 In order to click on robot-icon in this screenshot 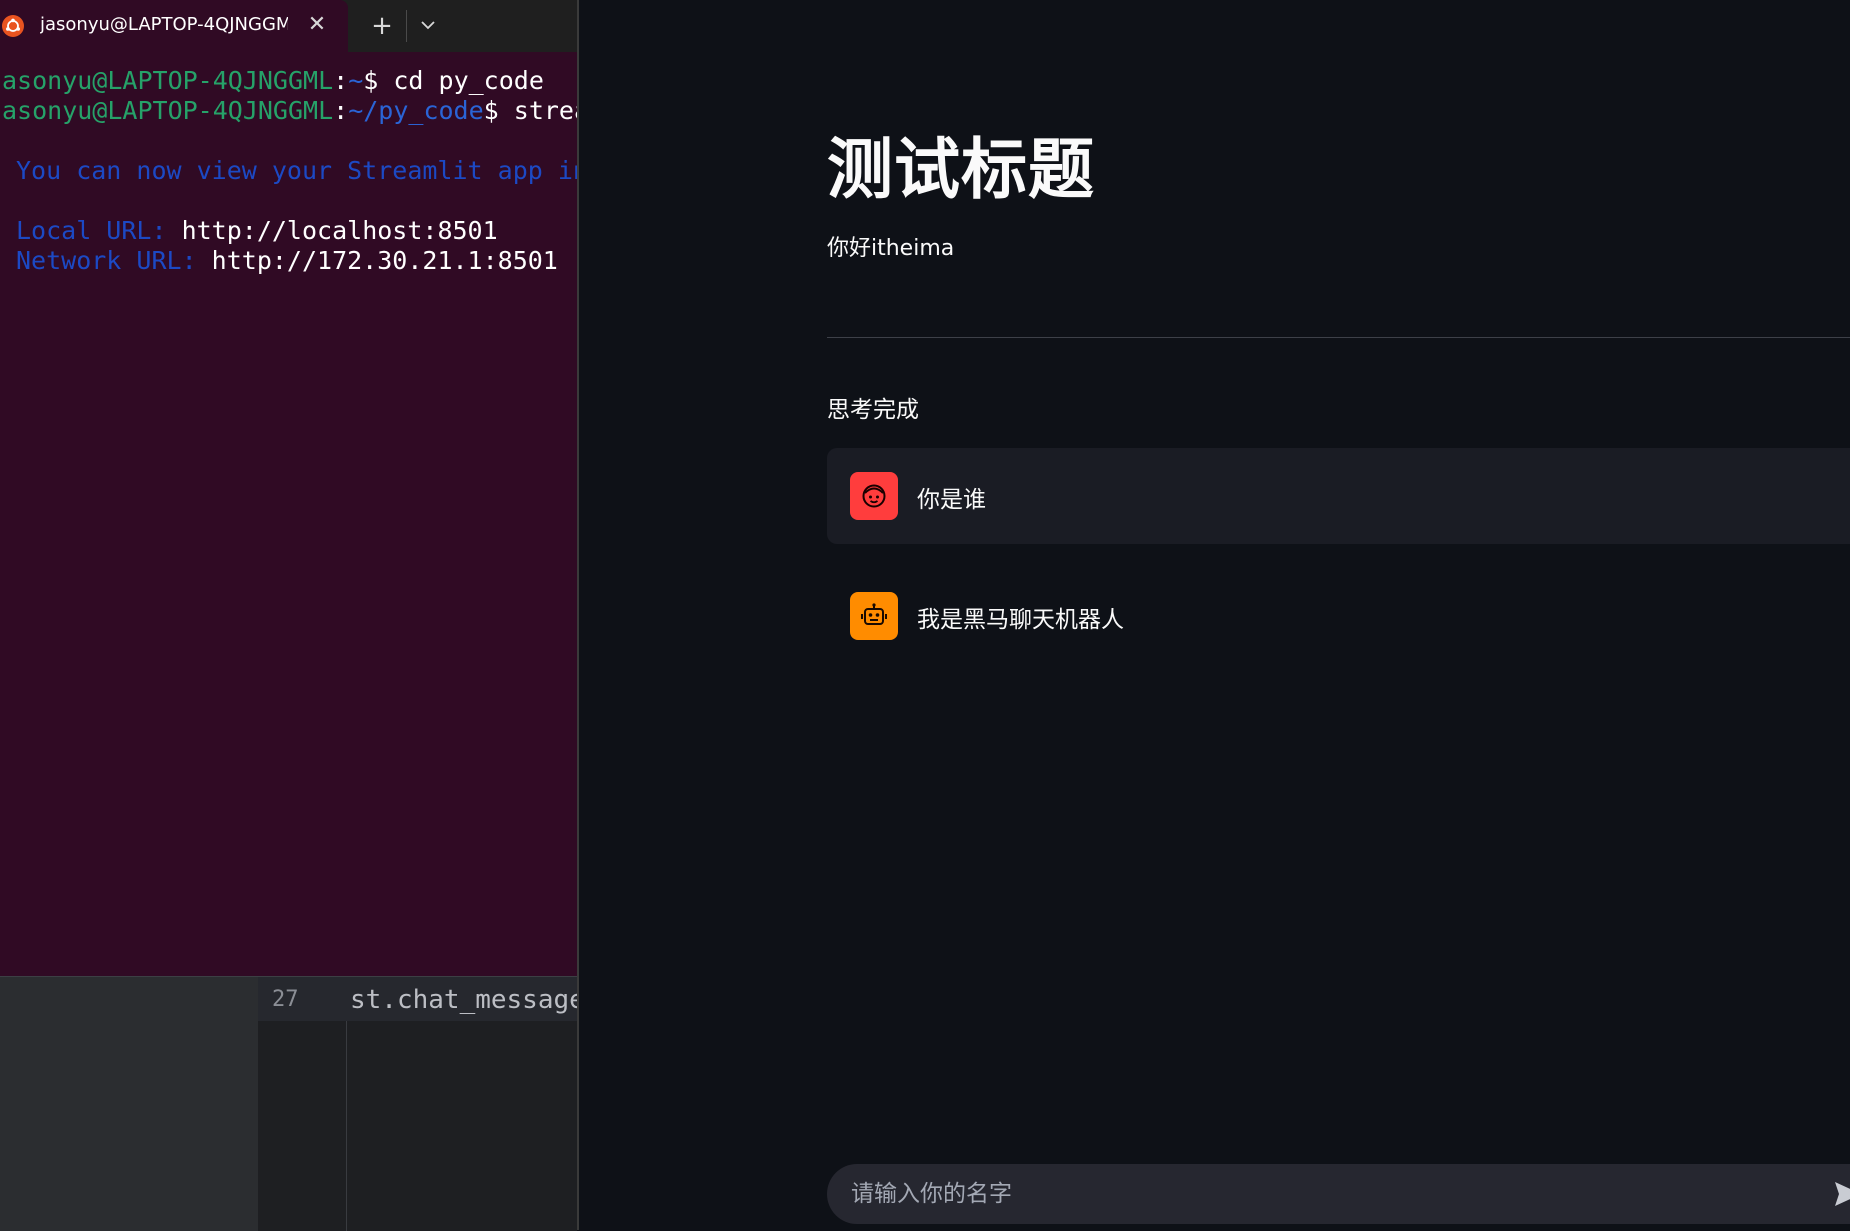, I will do `click(874, 616)`.